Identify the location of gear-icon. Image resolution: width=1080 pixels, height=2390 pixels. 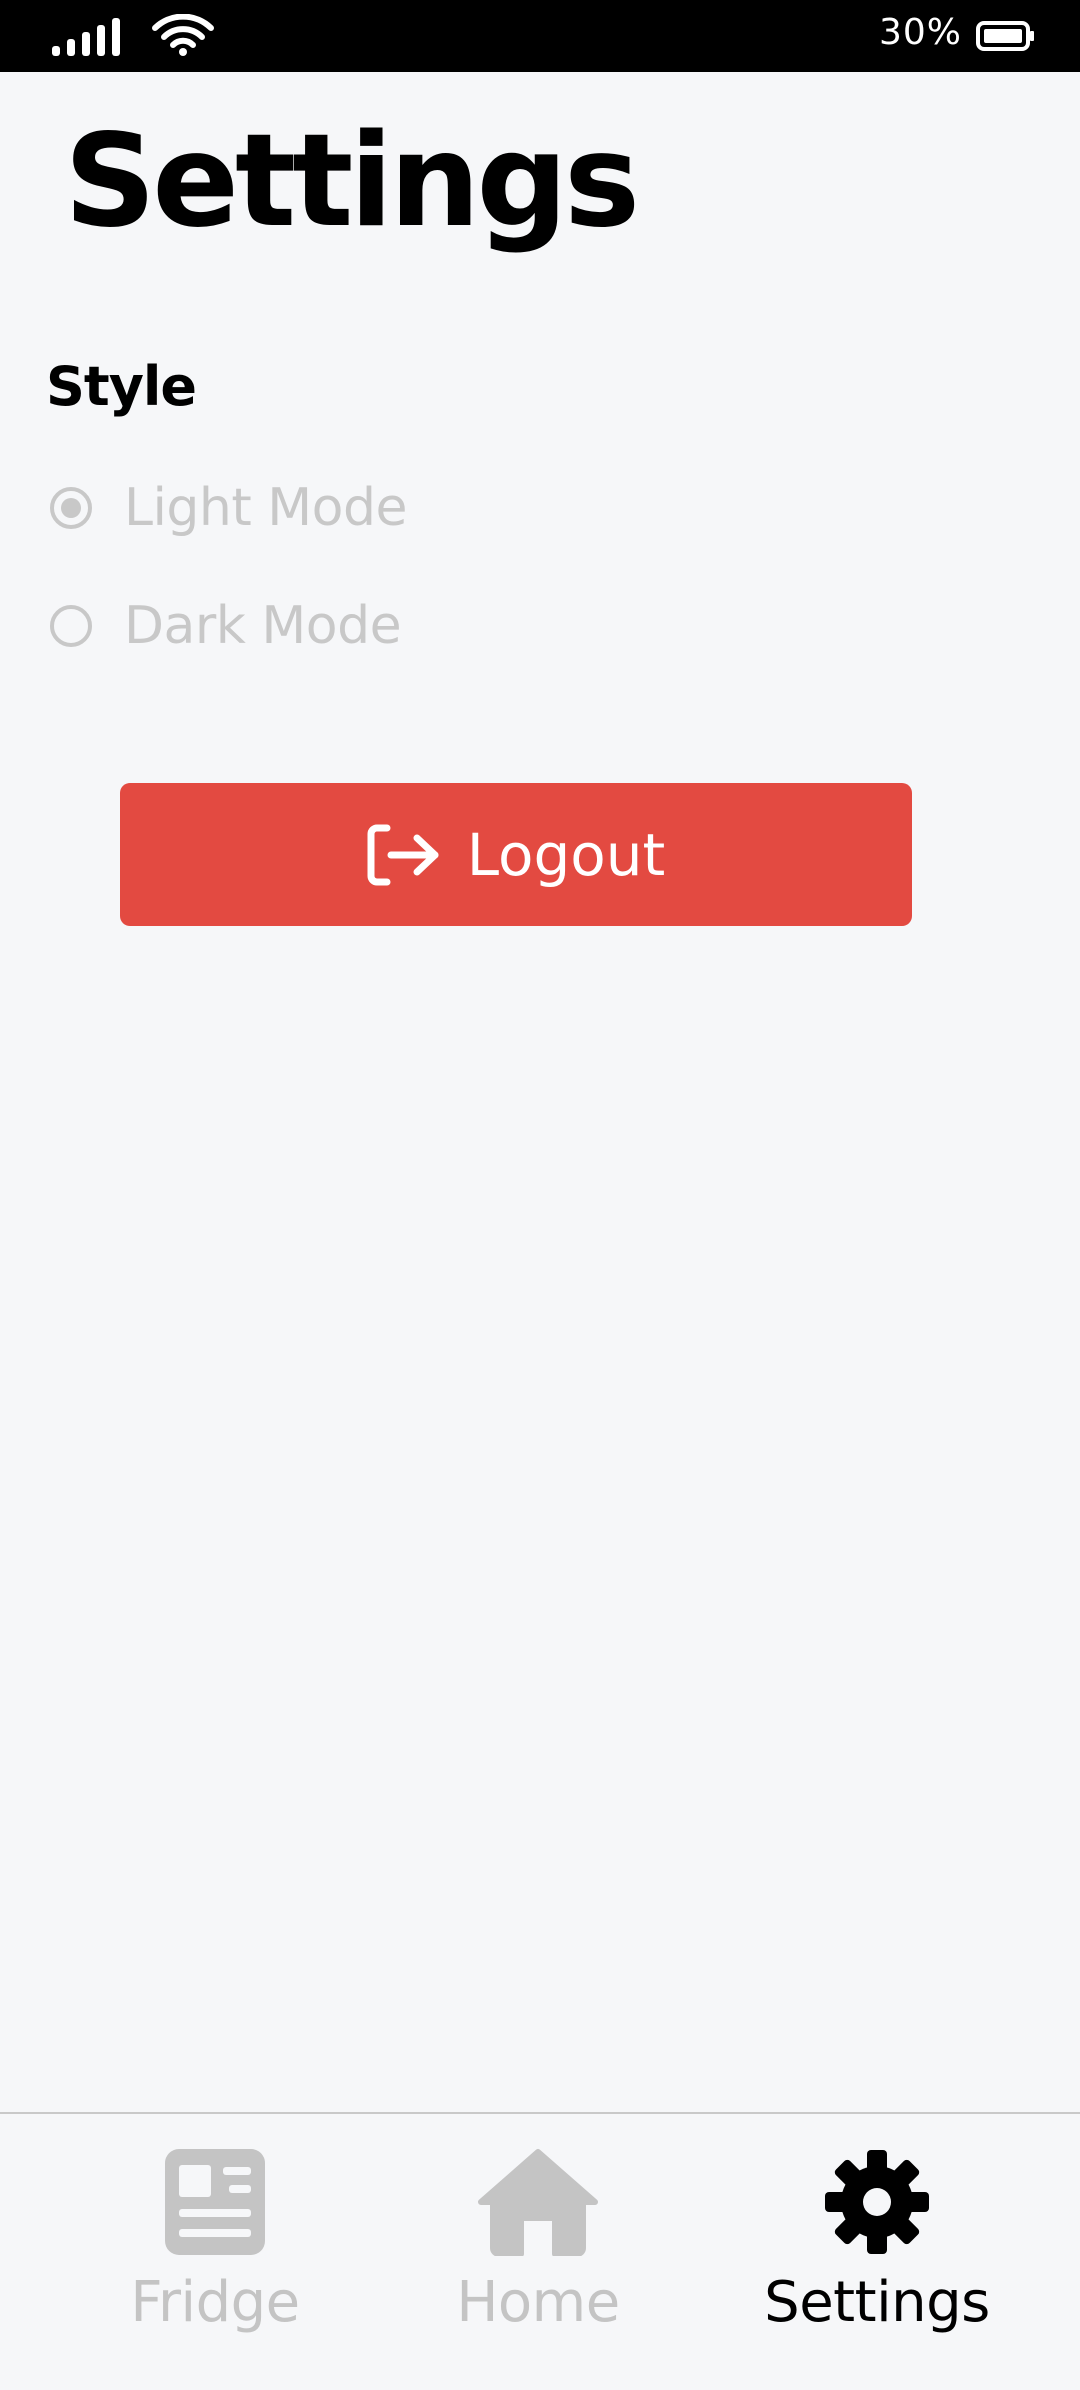
(877, 2202).